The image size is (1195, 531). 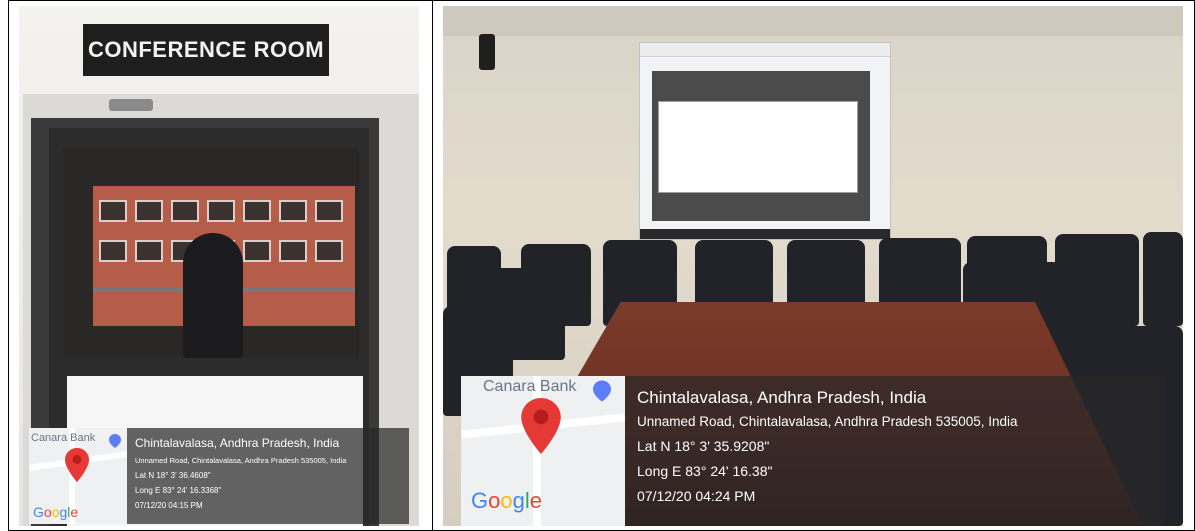 I want to click on chair, so click(x=1163, y=279).